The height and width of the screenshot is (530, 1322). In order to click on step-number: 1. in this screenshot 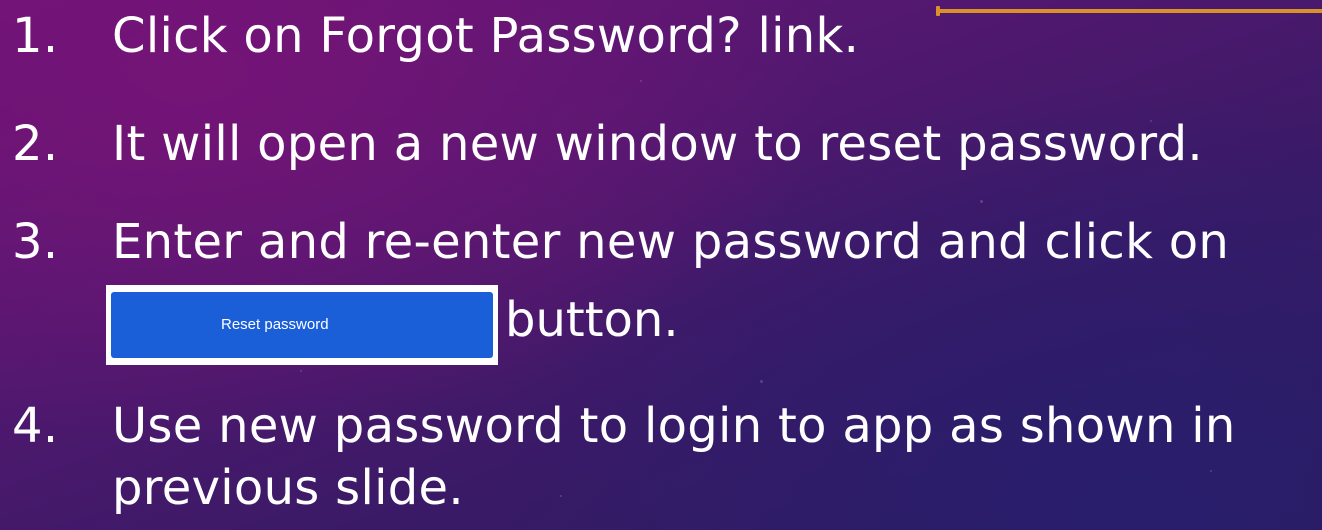, I will do `click(35, 36)`.